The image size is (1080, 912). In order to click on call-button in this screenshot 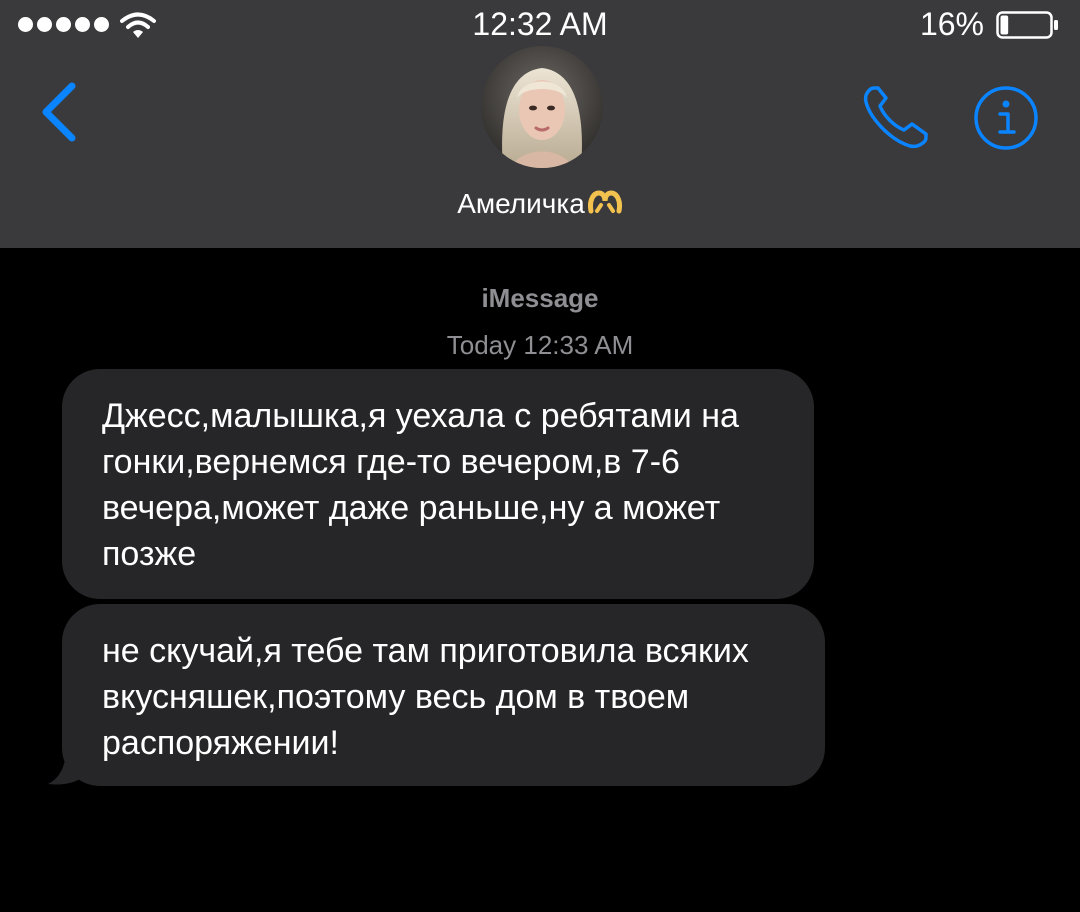, I will do `click(896, 117)`.